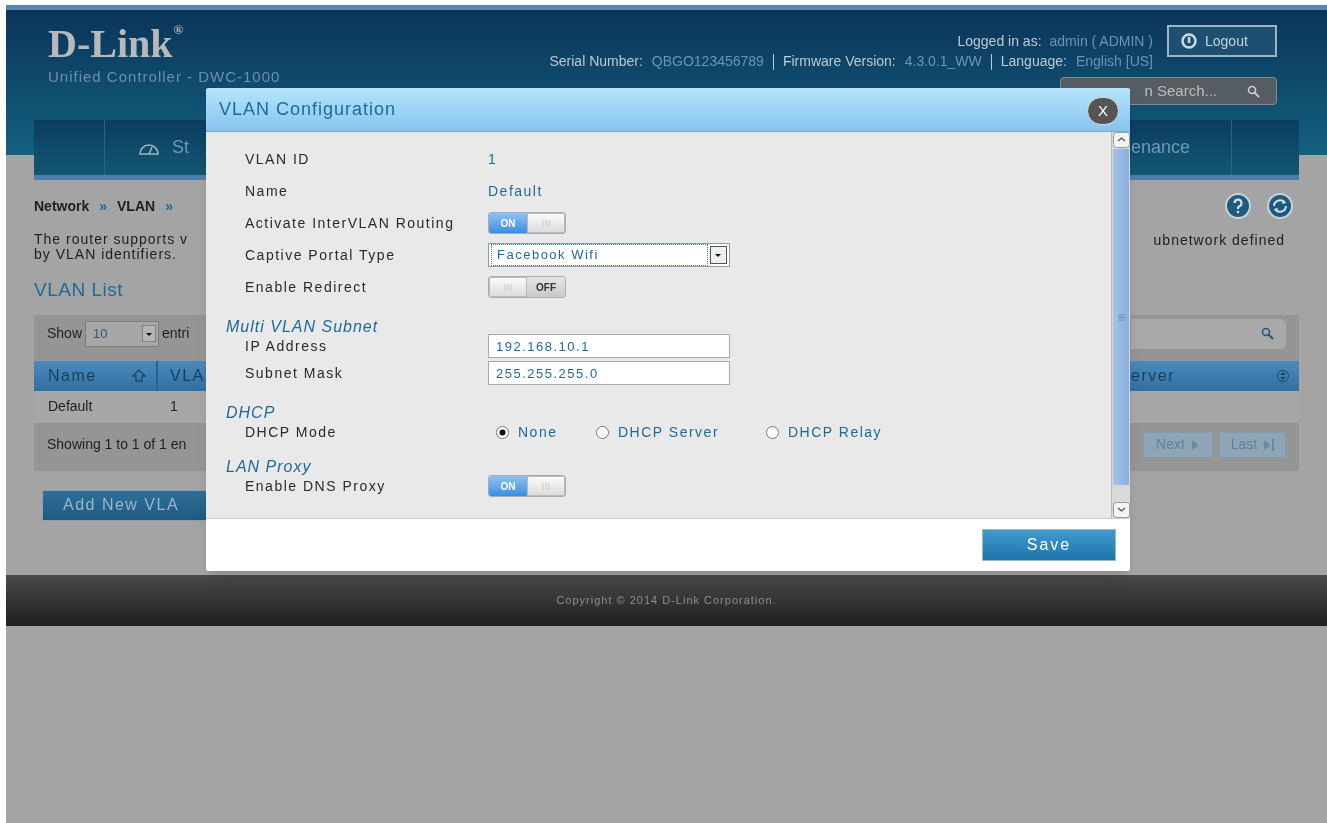 This screenshot has width=1327, height=823. I want to click on radio-option: DHCP Relay, so click(824, 432).